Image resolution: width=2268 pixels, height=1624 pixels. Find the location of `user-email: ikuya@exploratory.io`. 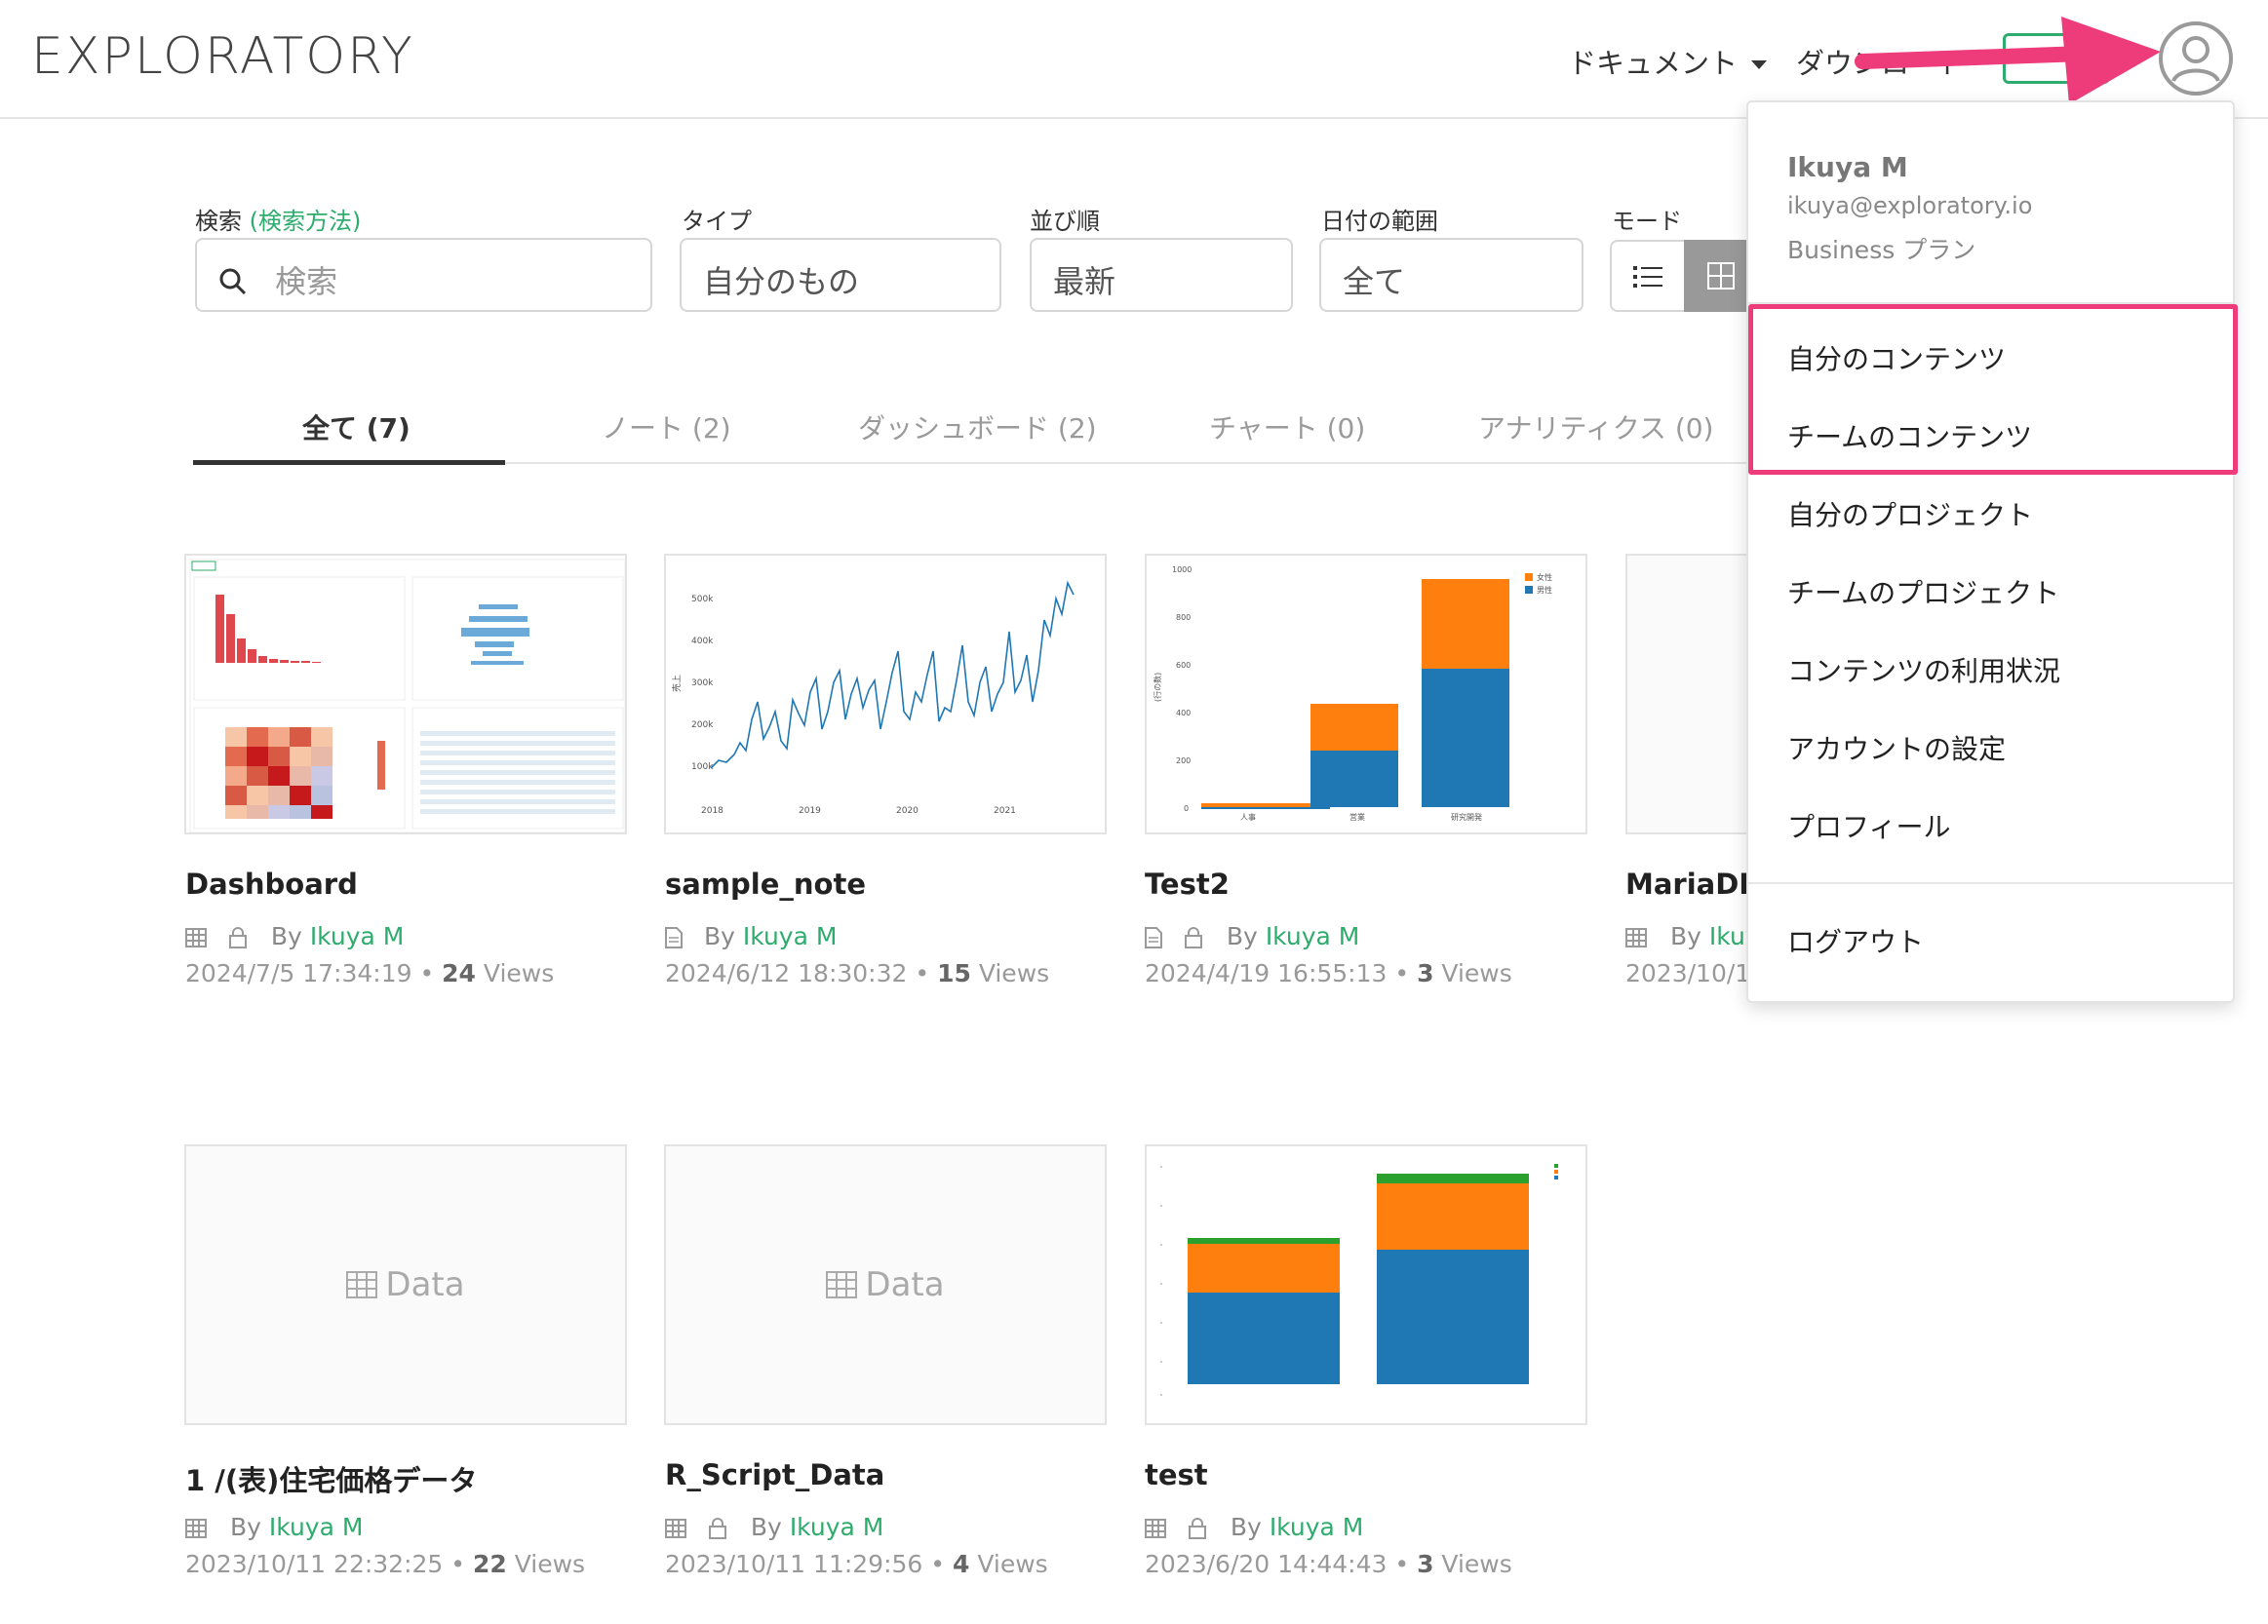

user-email: ikuya@exploratory.io is located at coordinates (1910, 205).